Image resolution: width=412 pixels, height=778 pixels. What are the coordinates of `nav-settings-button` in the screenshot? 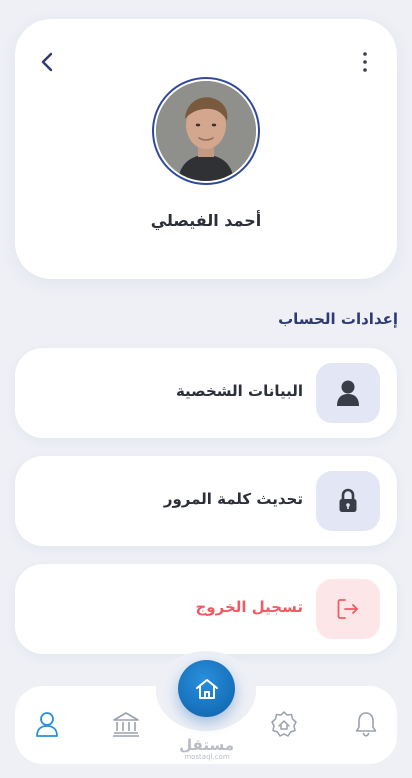 It's located at (284, 724).